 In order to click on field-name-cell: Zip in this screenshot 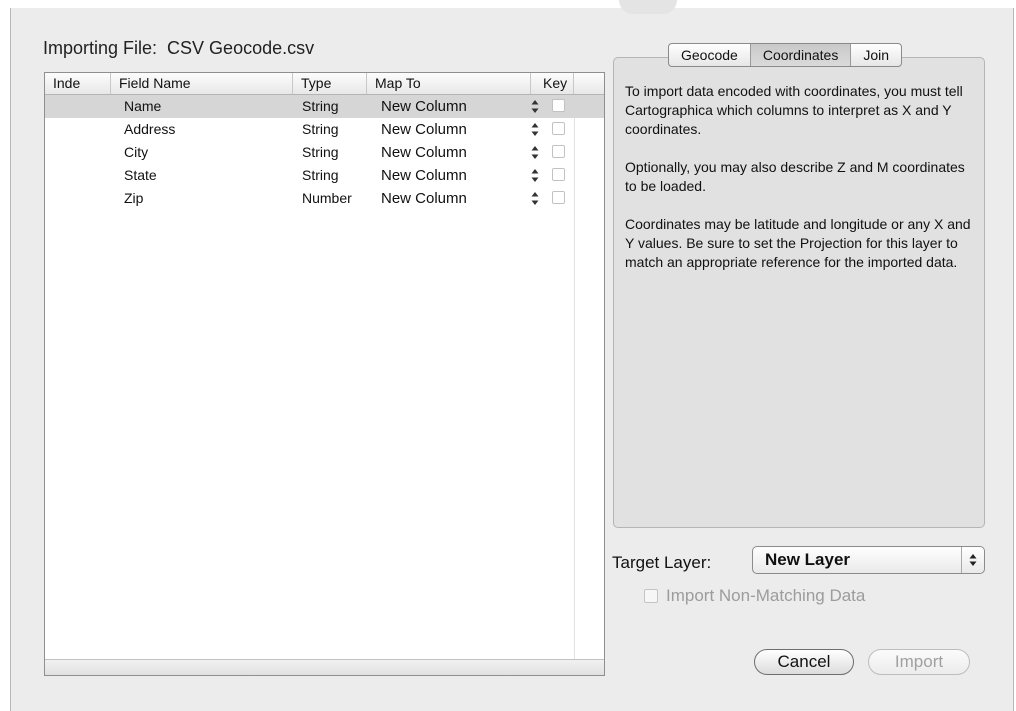, I will do `click(134, 198)`.